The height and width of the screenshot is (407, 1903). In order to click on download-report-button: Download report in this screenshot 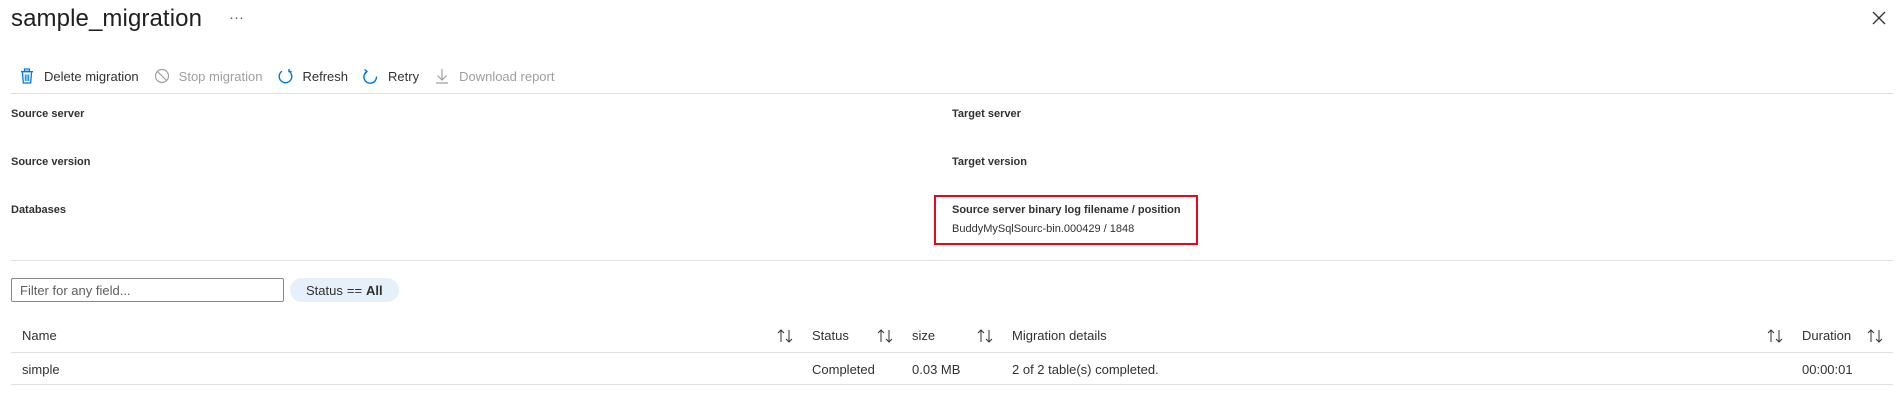, I will do `click(493, 76)`.